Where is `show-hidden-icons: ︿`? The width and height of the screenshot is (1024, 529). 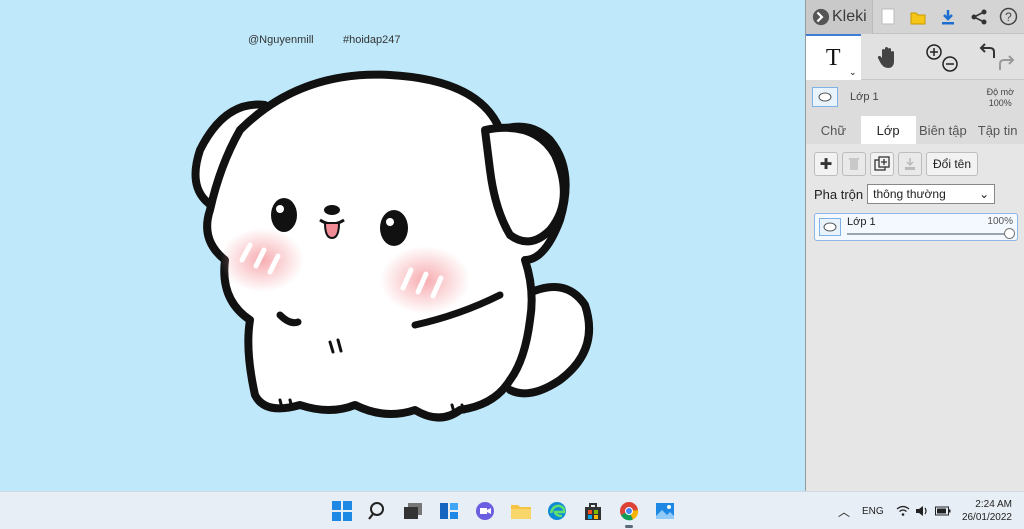 show-hidden-icons: ︿ is located at coordinates (844, 510).